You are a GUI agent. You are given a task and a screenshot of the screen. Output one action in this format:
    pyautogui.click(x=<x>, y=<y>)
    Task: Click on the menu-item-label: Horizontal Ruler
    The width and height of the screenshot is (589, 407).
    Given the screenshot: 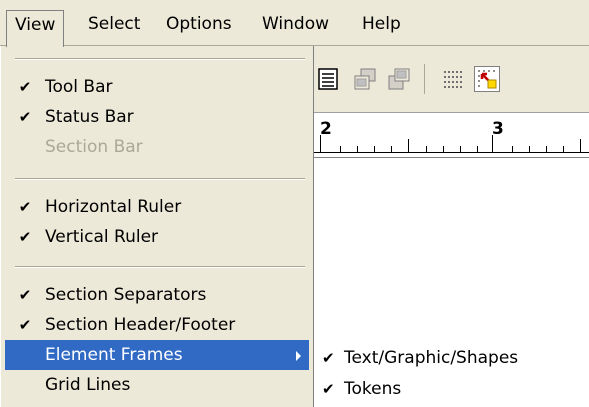 What is the action you would take?
    pyautogui.click(x=113, y=207)
    